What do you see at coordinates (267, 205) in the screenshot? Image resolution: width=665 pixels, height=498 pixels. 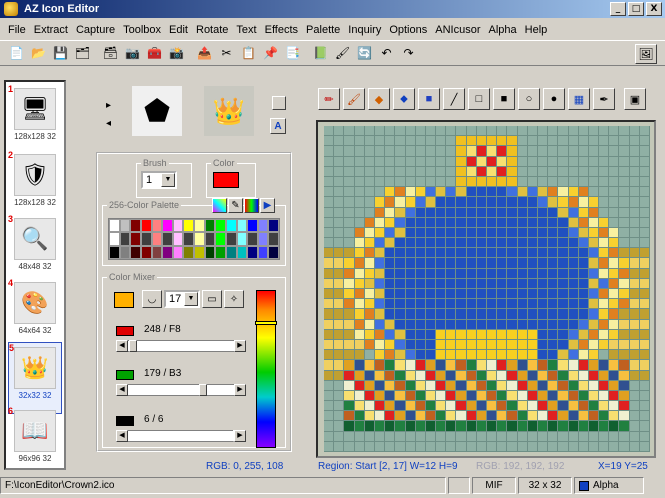 I see `play-icon: ▶` at bounding box center [267, 205].